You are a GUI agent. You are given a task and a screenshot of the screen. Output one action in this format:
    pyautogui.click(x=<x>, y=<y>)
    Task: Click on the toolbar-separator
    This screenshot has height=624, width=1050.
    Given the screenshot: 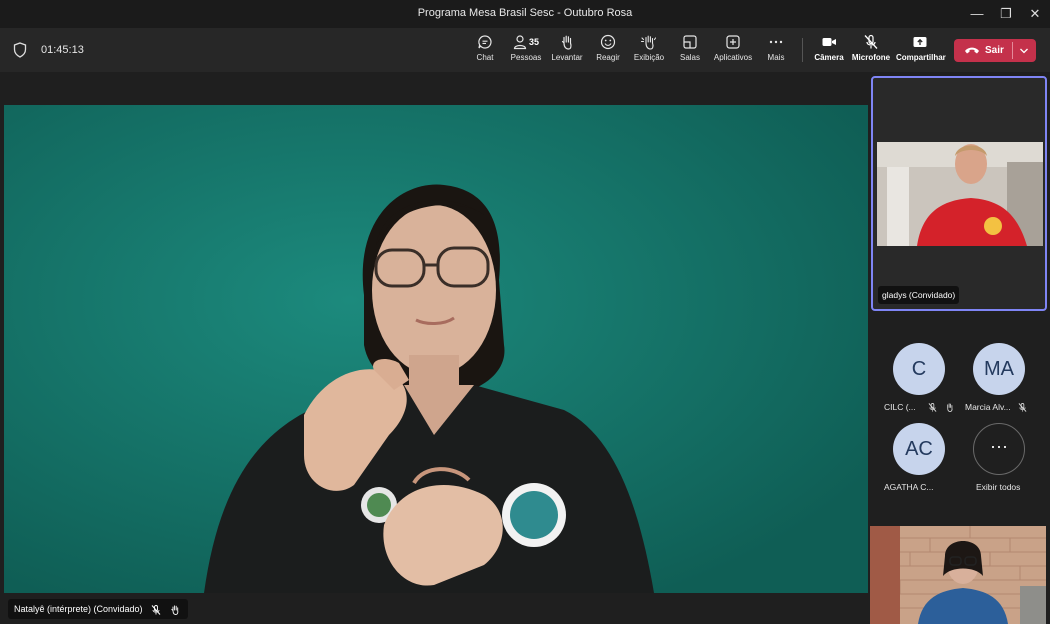 What is the action you would take?
    pyautogui.click(x=802, y=50)
    